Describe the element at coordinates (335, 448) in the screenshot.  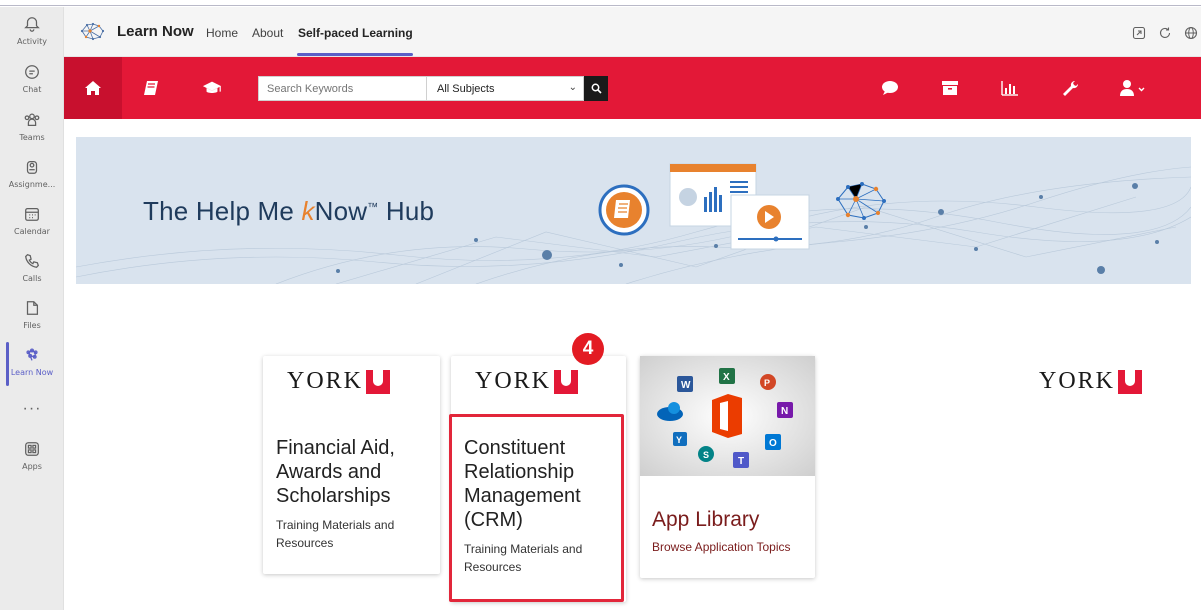
I see `card-title-line: Financial Aid,` at that location.